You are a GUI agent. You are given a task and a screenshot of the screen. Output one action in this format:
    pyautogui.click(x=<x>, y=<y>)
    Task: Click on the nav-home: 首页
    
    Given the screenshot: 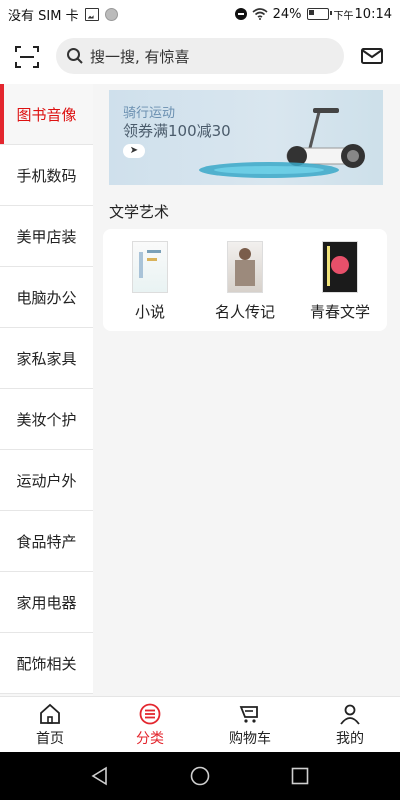 What is the action you would take?
    pyautogui.click(x=50, y=725)
    